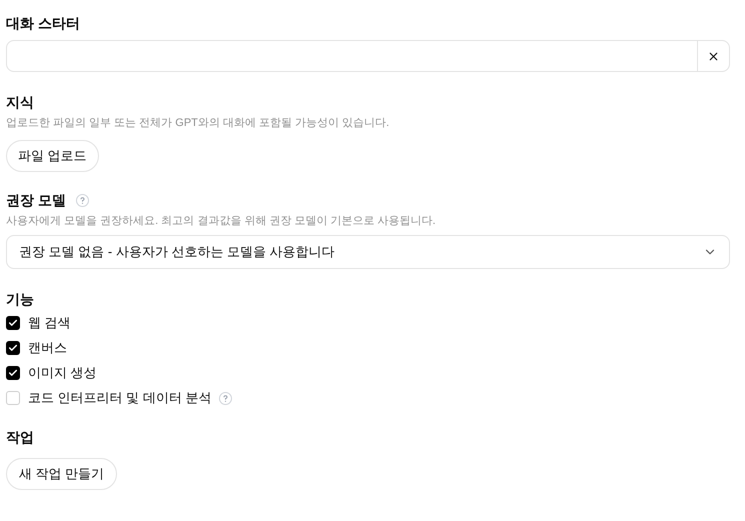 The width and height of the screenshot is (745, 521). What do you see at coordinates (62, 474) in the screenshot?
I see `create-action-button: 새 작업 만들기` at bounding box center [62, 474].